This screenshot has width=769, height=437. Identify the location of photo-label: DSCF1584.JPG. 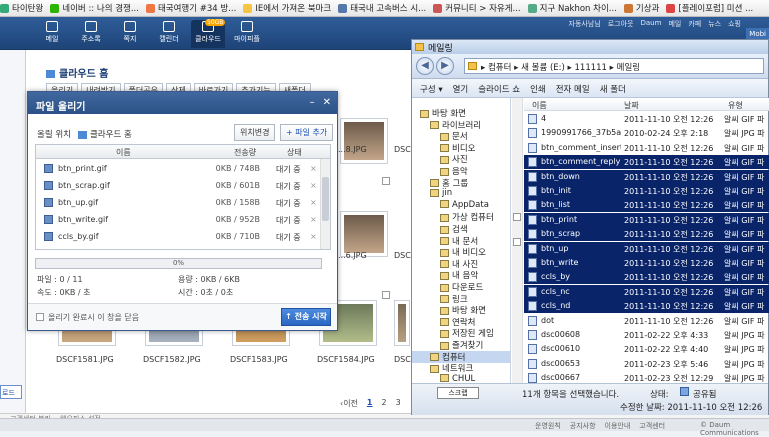
(346, 359).